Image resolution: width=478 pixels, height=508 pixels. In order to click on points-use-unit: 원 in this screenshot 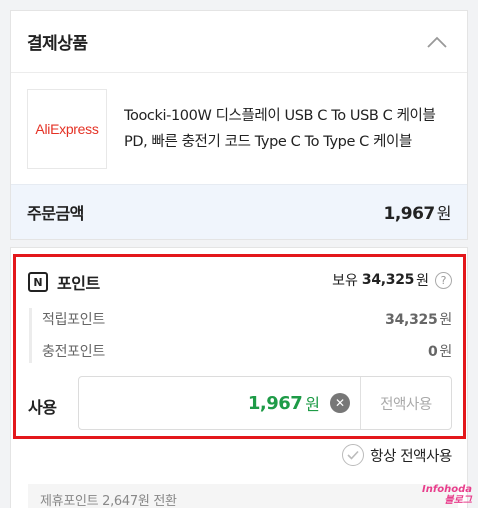, I will do `click(312, 404)`.